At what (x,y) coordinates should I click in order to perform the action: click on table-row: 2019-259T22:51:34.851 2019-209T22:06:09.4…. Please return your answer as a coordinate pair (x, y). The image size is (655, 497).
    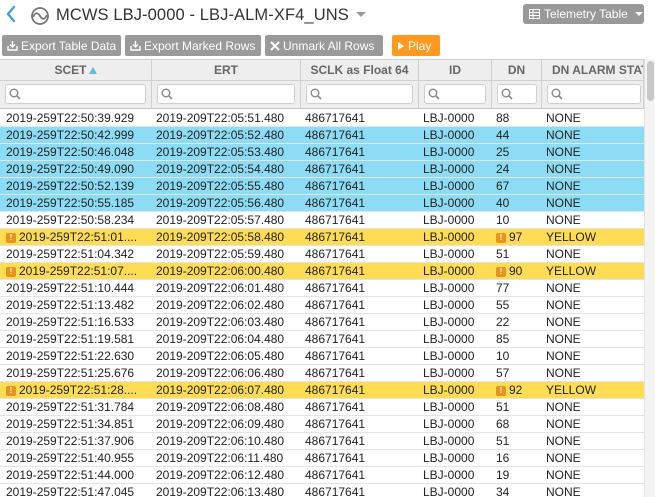
    Looking at the image, I should click on (327, 424).